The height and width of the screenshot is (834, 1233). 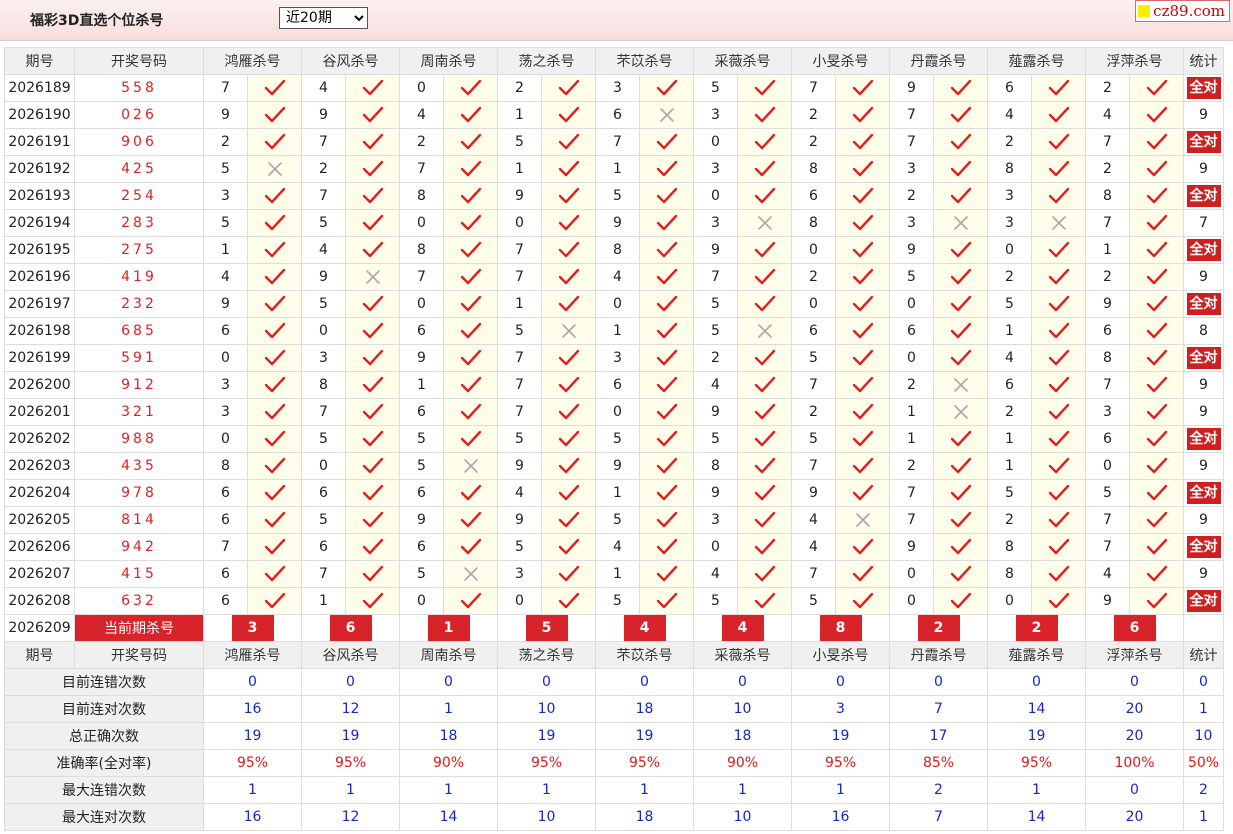 What do you see at coordinates (104, 763) in the screenshot?
I see `stats-label: 准确率(全对率)` at bounding box center [104, 763].